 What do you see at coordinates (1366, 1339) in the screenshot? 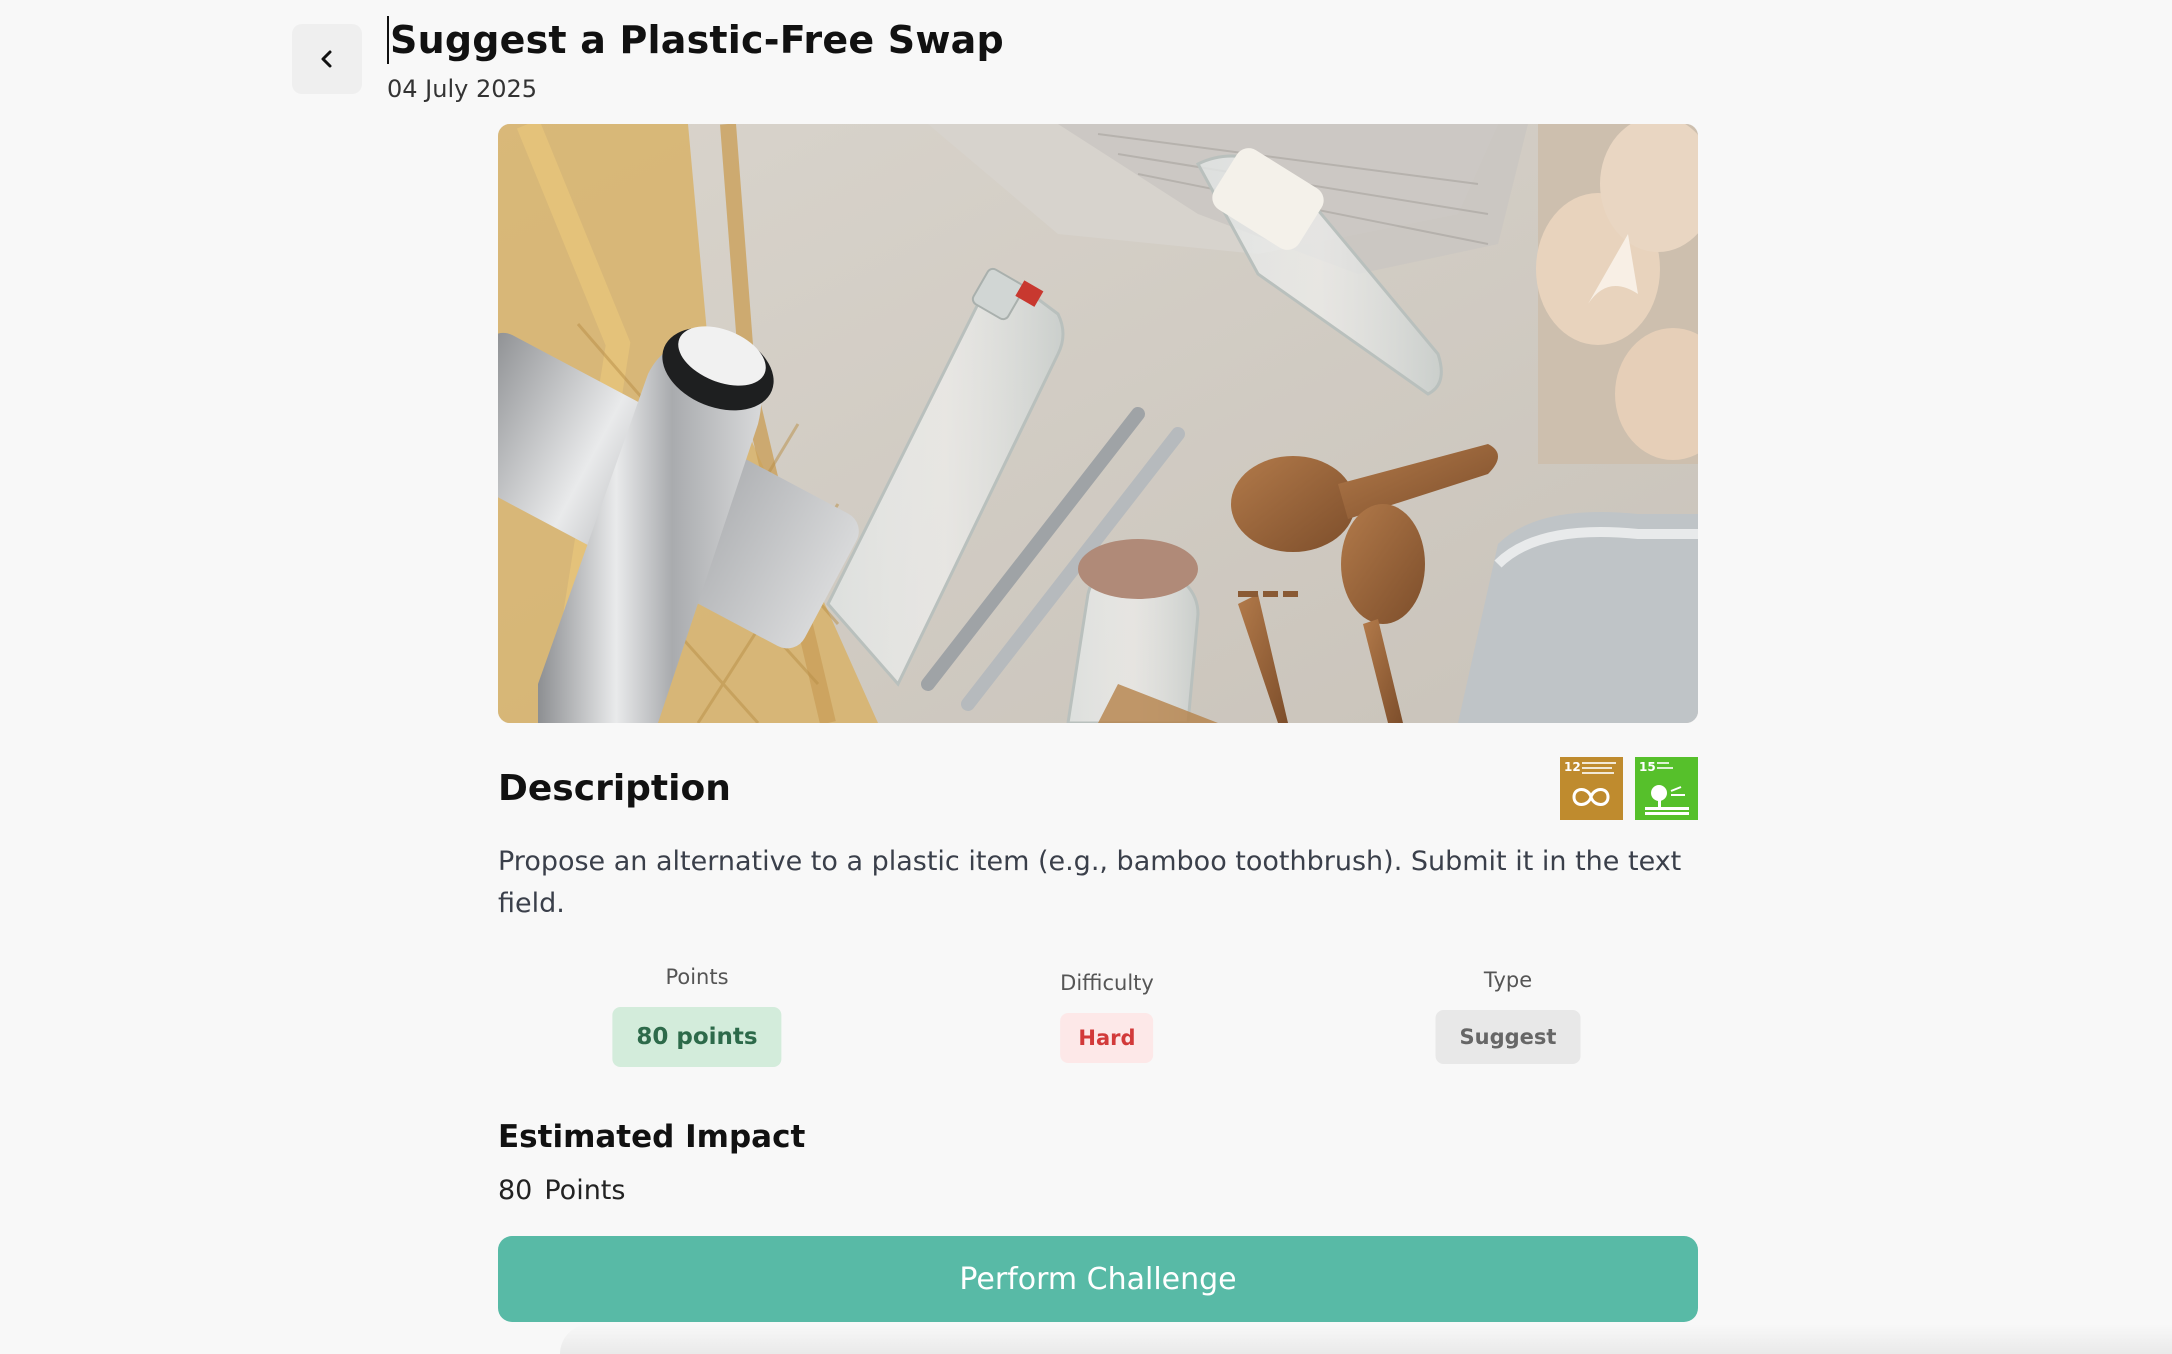
I see `bottom-sheet-edge` at bounding box center [1366, 1339].